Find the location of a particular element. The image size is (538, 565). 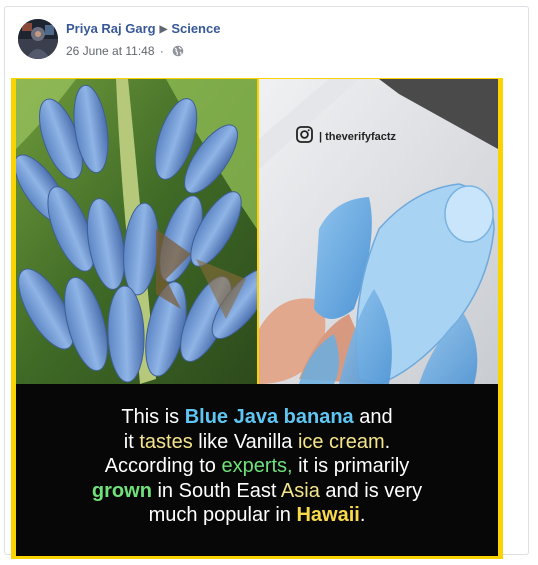

avatar is located at coordinates (38, 39).